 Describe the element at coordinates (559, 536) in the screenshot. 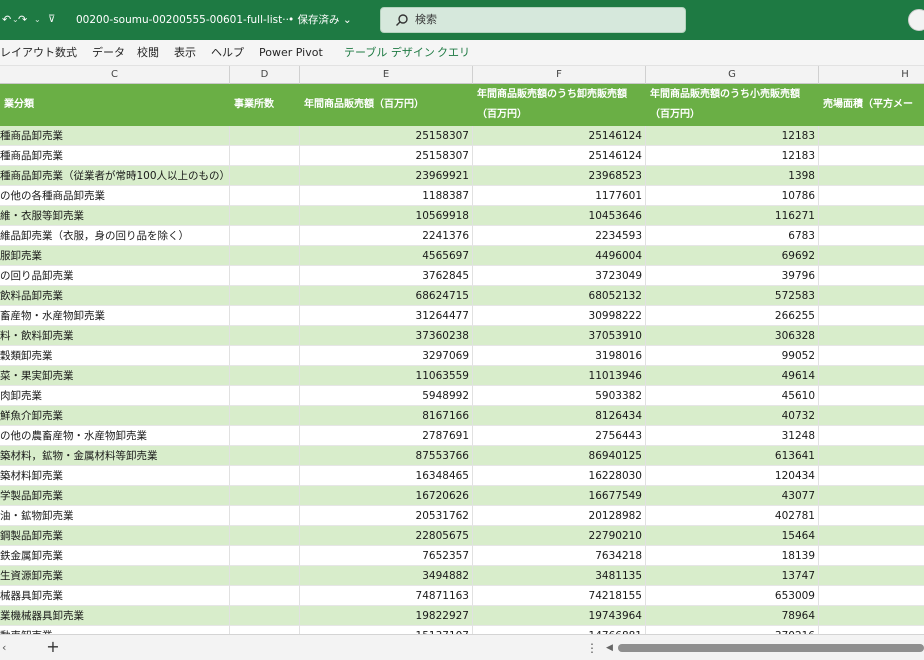

I see `cell-wholesale-sales: 22790210` at that location.